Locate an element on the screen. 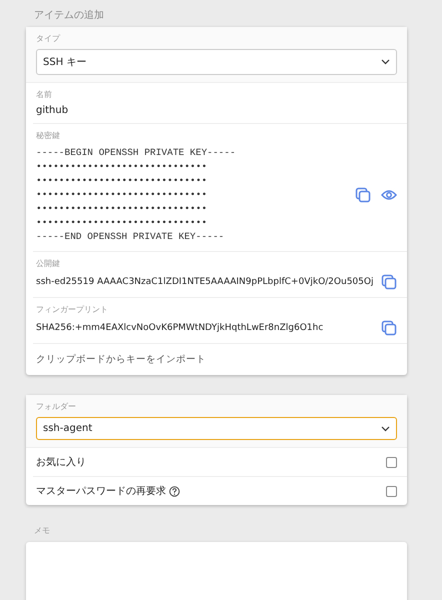 This screenshot has height=600, width=442. fingerprint-value: SHA256:+mm4EAXlcvNoOvK6PMWtNDYjkHqthLwEr8nZlg6O1hc is located at coordinates (180, 328).